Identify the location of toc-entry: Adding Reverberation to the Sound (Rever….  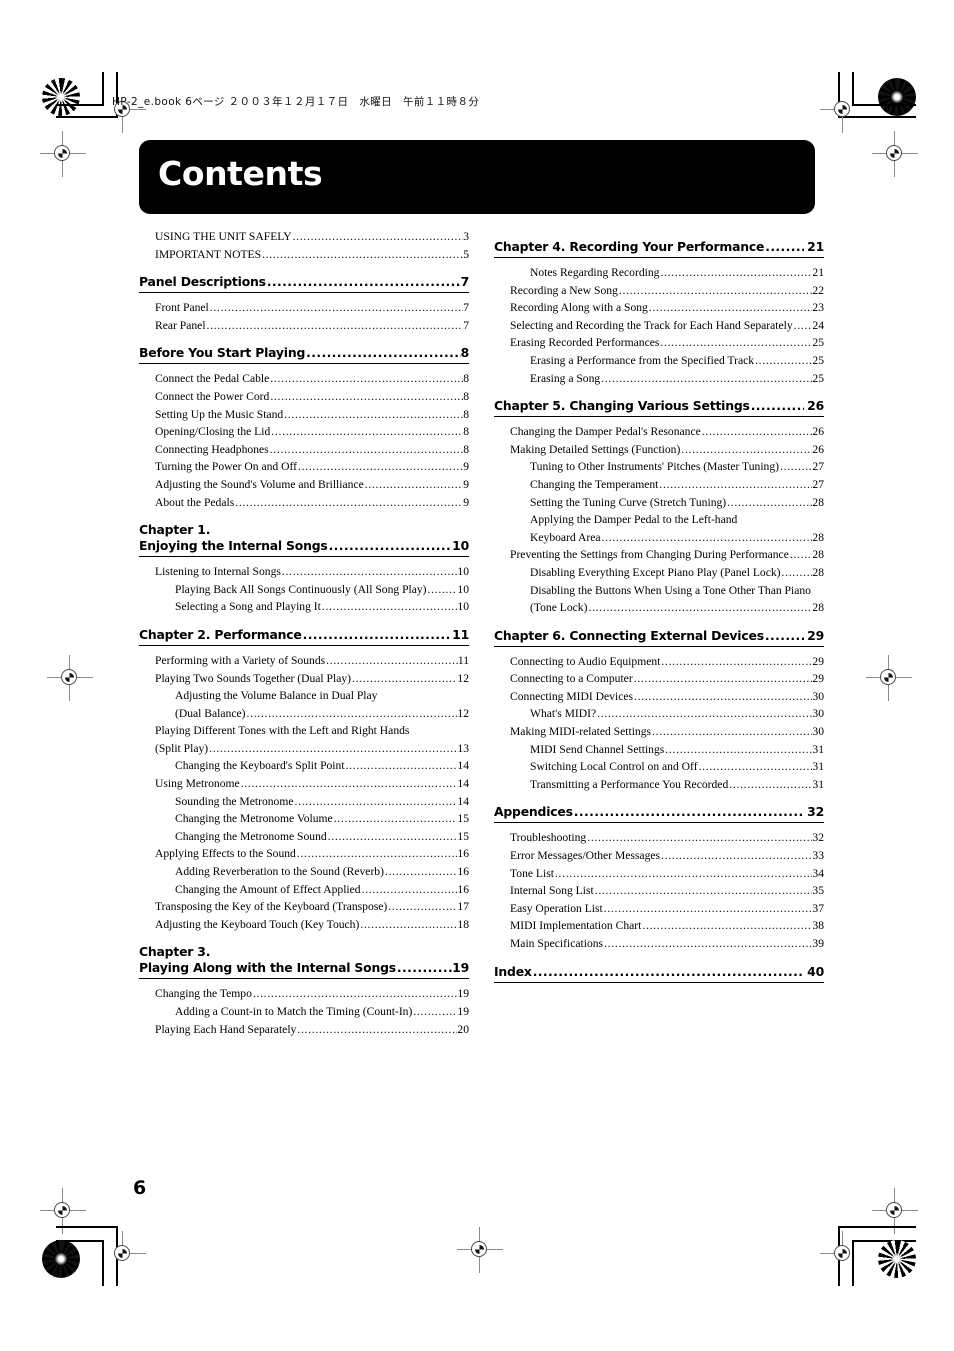
(304, 872).